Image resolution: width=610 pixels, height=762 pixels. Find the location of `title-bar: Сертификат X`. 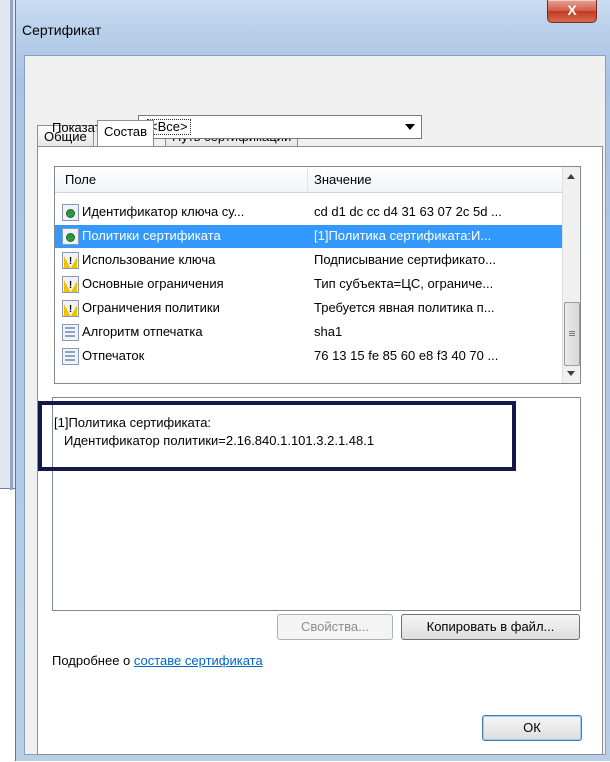

title-bar: Сертификат X is located at coordinates (313, 28).